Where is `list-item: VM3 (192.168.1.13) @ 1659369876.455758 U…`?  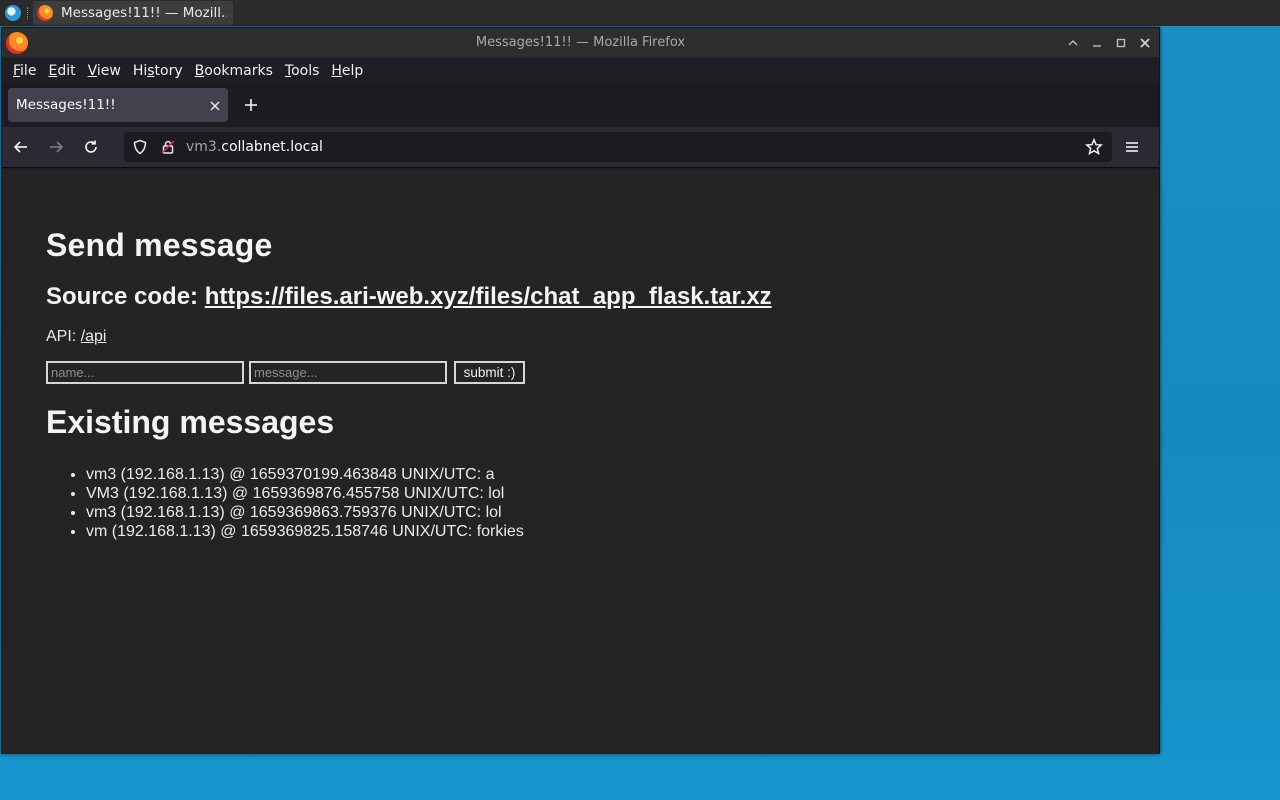
list-item: VM3 (192.168.1.13) @ 1659369876.455758 U… is located at coordinates (622, 493).